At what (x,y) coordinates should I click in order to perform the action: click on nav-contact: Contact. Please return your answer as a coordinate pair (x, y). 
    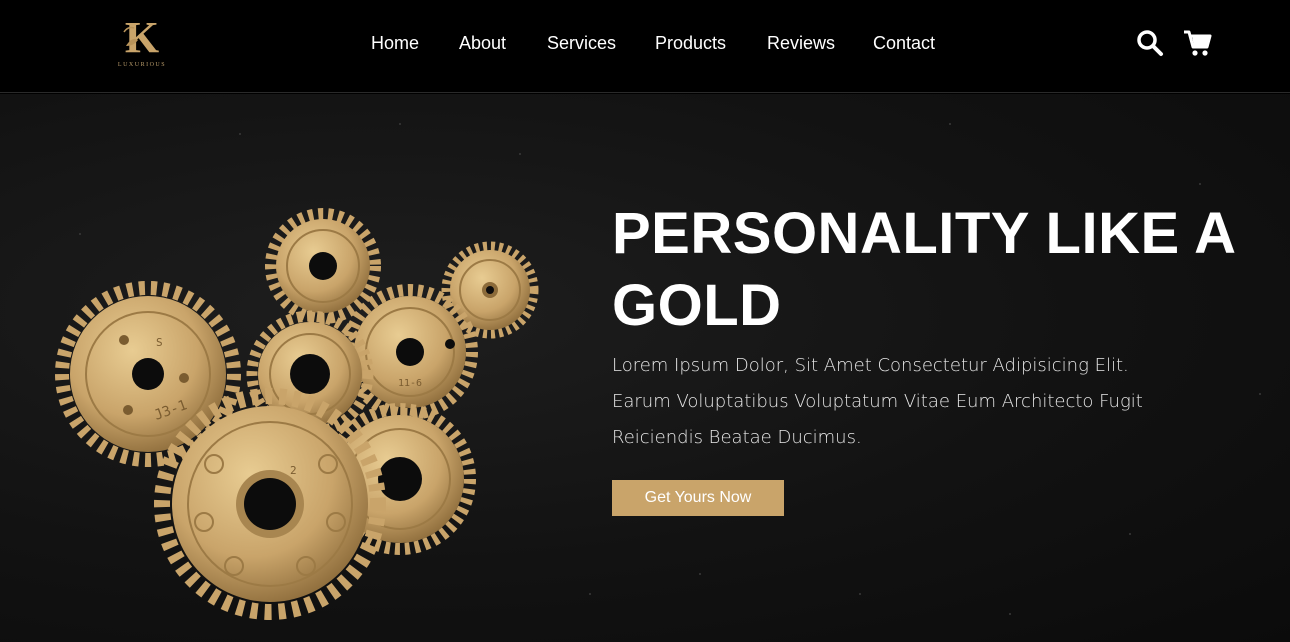
    Looking at the image, I should click on (904, 43).